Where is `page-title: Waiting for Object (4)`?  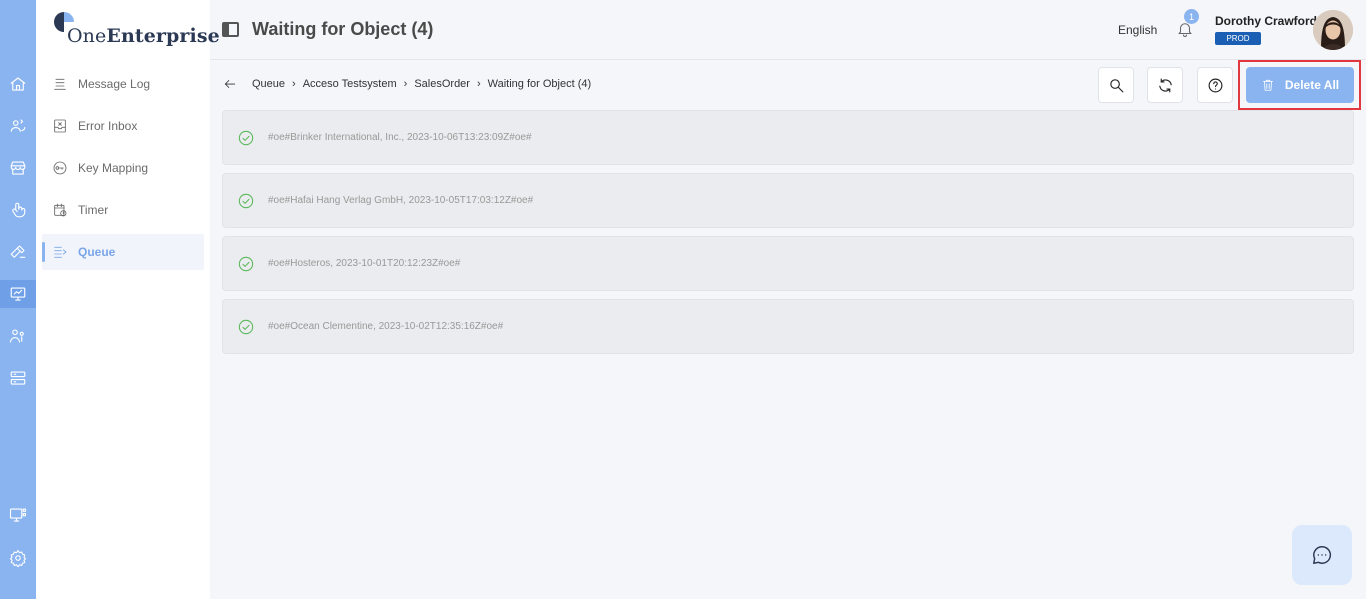 page-title: Waiting for Object (4) is located at coordinates (343, 29).